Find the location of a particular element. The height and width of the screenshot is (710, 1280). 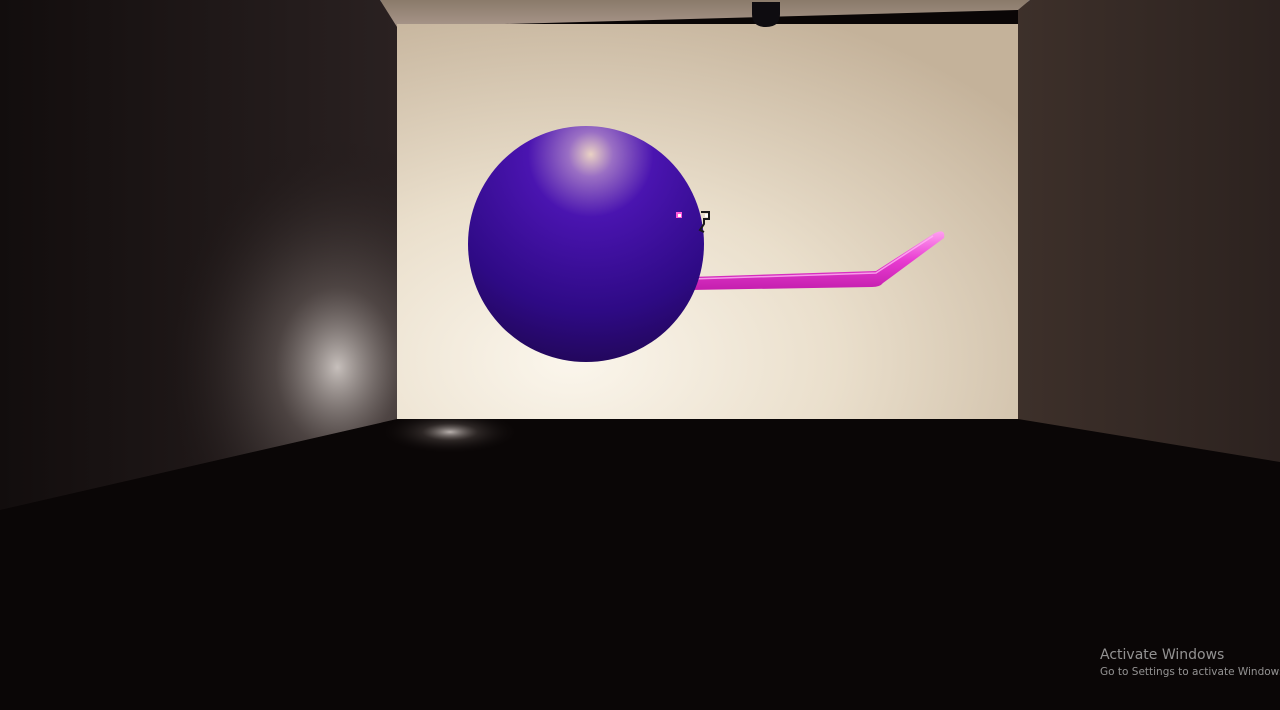

right-wall is located at coordinates (1149, 231).